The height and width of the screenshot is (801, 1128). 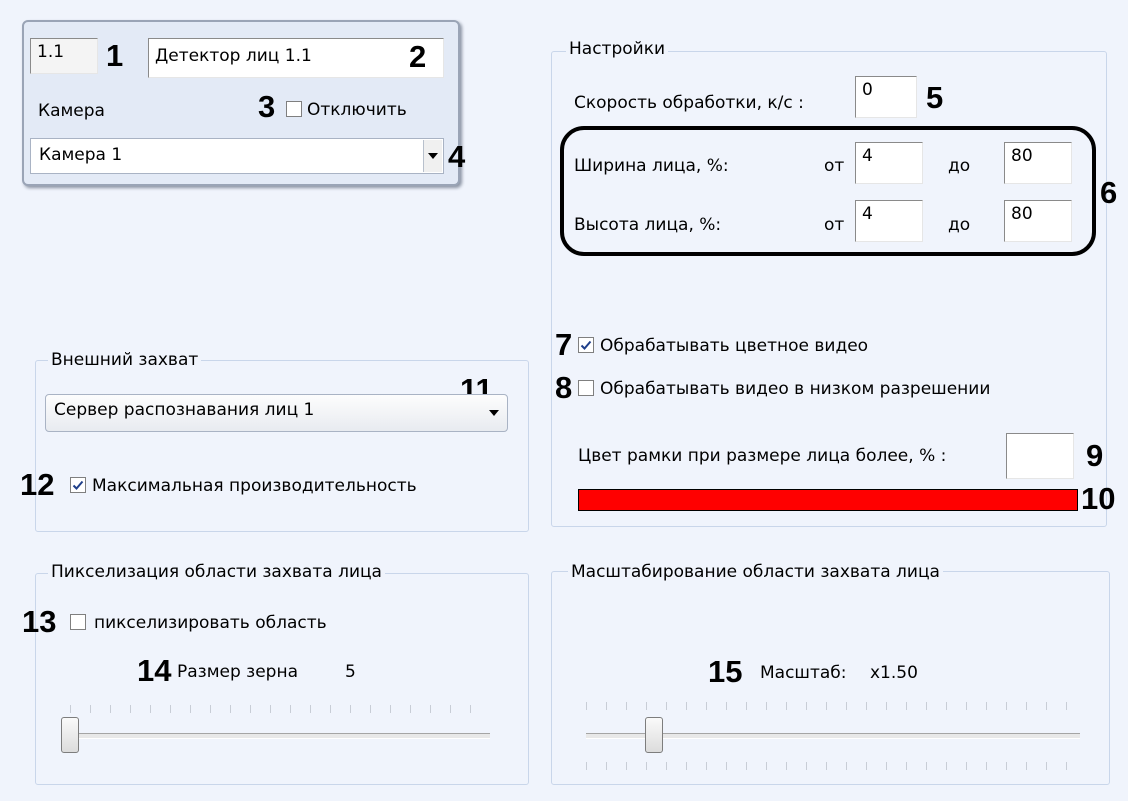 I want to click on face-height-label: Высота лица, %:, so click(x=648, y=225).